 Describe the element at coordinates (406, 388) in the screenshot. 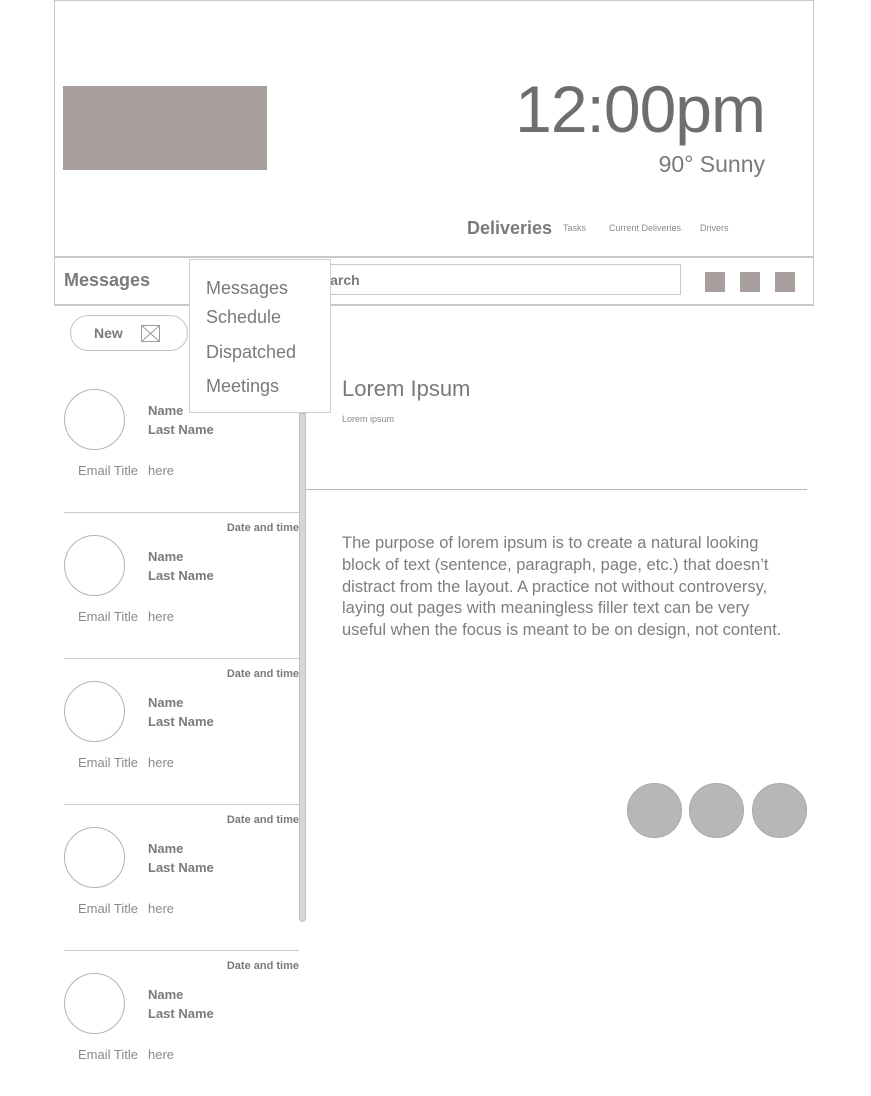

I see `message-title: Lorem Ipsum` at that location.